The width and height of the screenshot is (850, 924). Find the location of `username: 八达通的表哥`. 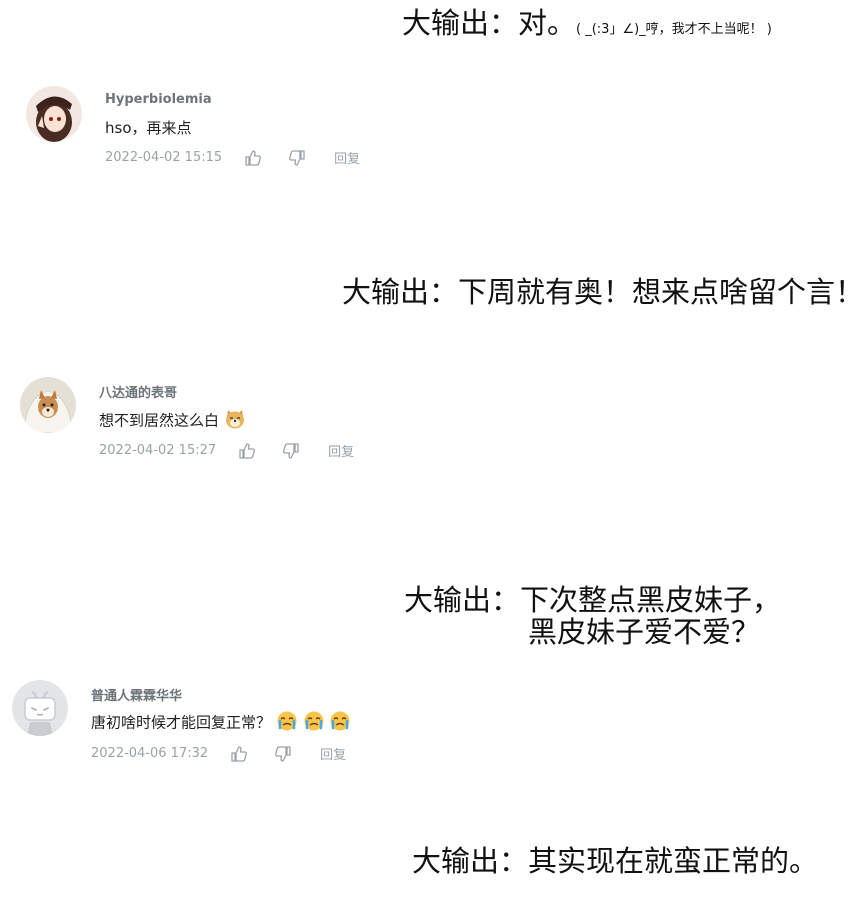

username: 八达通的表哥 is located at coordinates (138, 391).